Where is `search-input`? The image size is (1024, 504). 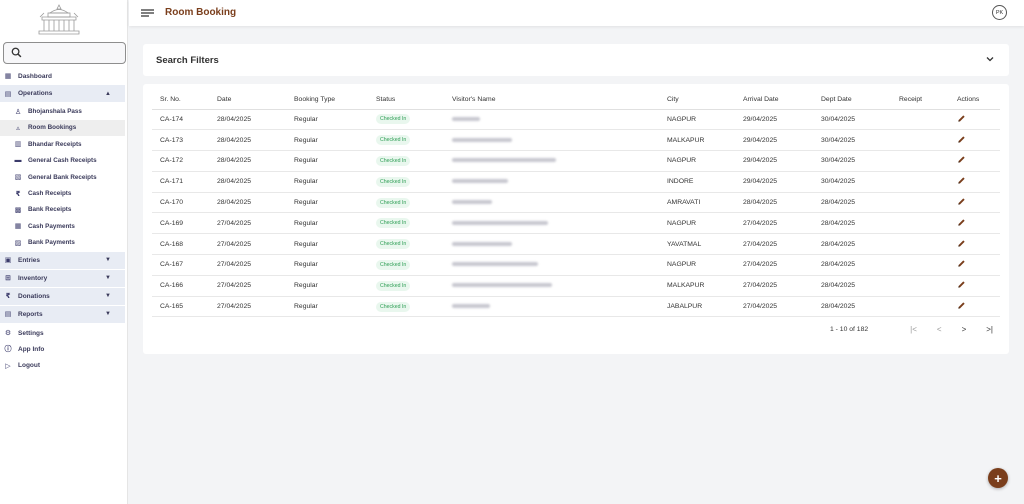
search-input is located at coordinates (64, 53).